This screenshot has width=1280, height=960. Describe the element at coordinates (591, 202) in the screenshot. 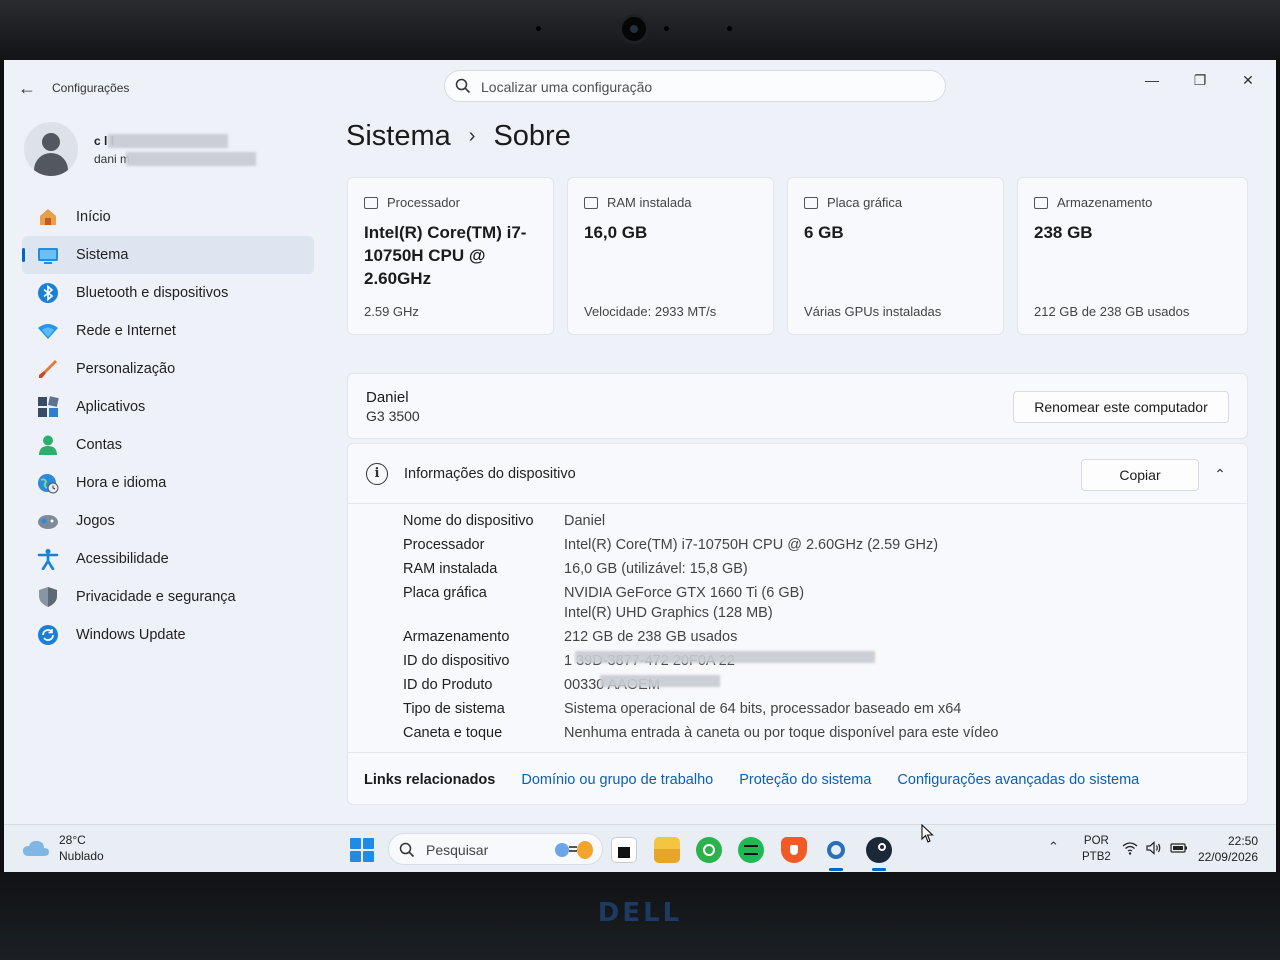

I see `ram-icon` at that location.